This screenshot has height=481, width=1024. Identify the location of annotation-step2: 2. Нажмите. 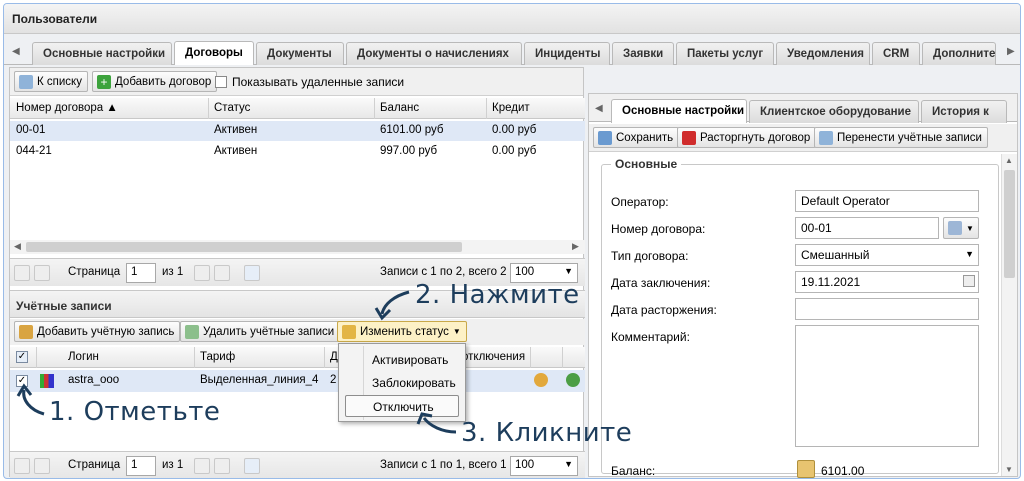
(497, 295).